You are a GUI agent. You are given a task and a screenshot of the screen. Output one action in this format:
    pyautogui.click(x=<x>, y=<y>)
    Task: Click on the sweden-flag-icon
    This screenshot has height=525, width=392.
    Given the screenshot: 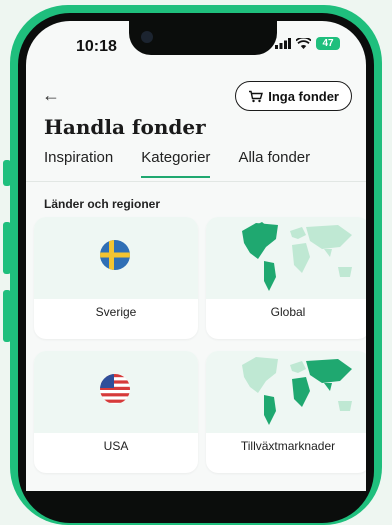 What is the action you would take?
    pyautogui.click(x=115, y=255)
    